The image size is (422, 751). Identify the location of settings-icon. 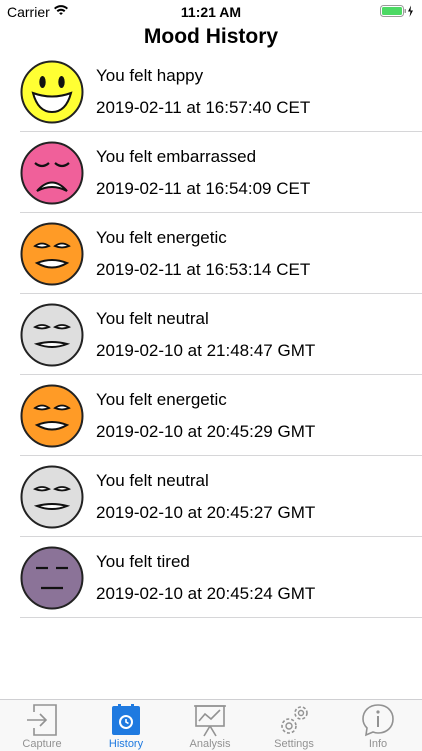
(294, 720).